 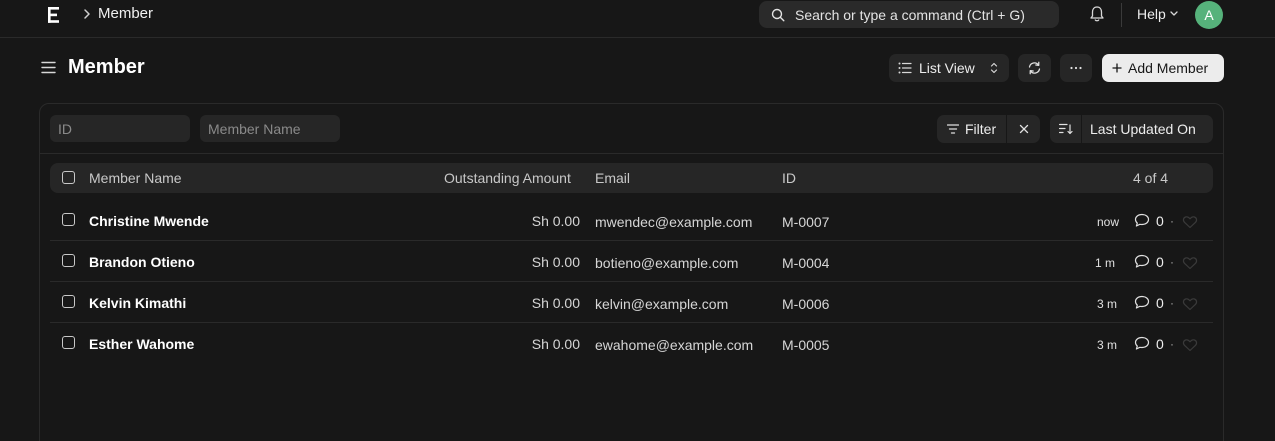 What do you see at coordinates (507, 178) in the screenshot?
I see `column-header-outstanding-amount: Outstanding Amount` at bounding box center [507, 178].